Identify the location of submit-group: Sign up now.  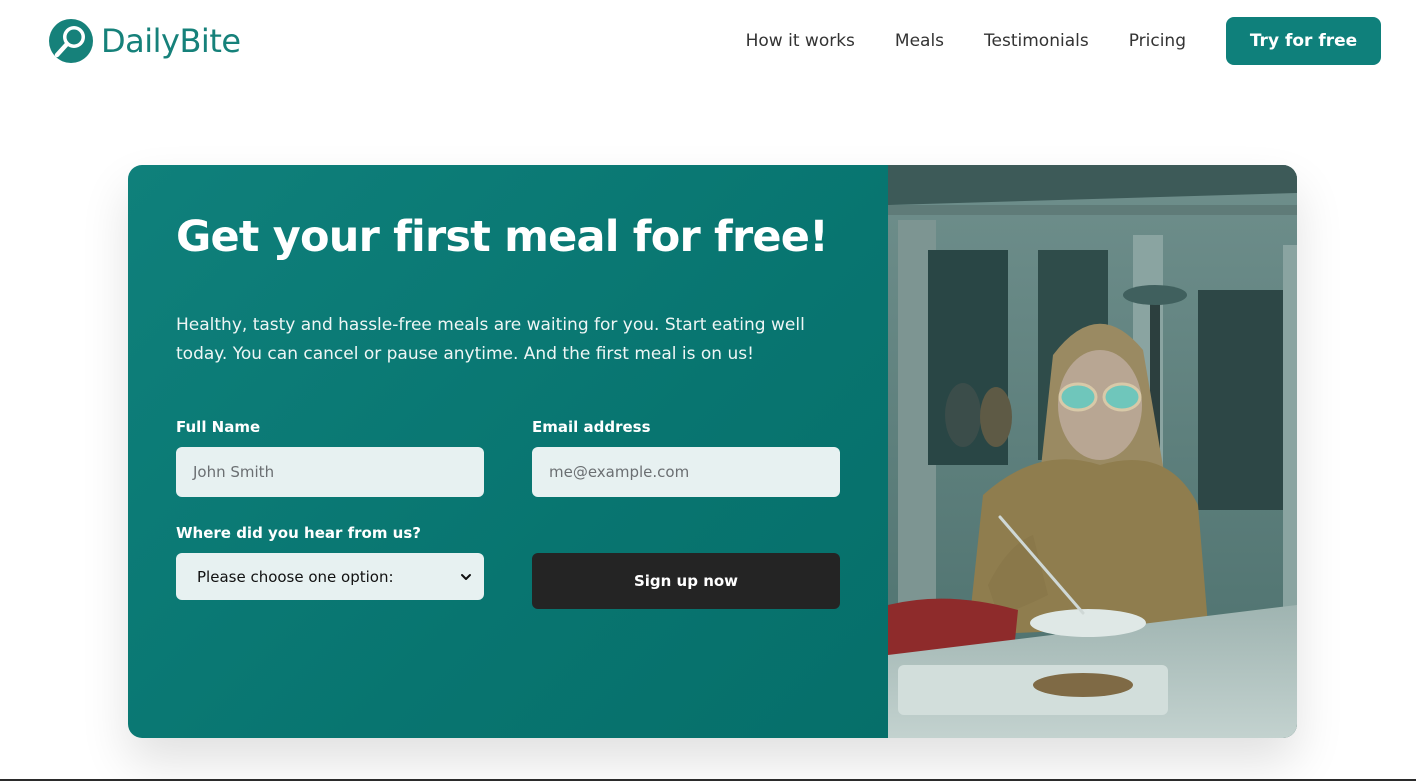
(686, 566).